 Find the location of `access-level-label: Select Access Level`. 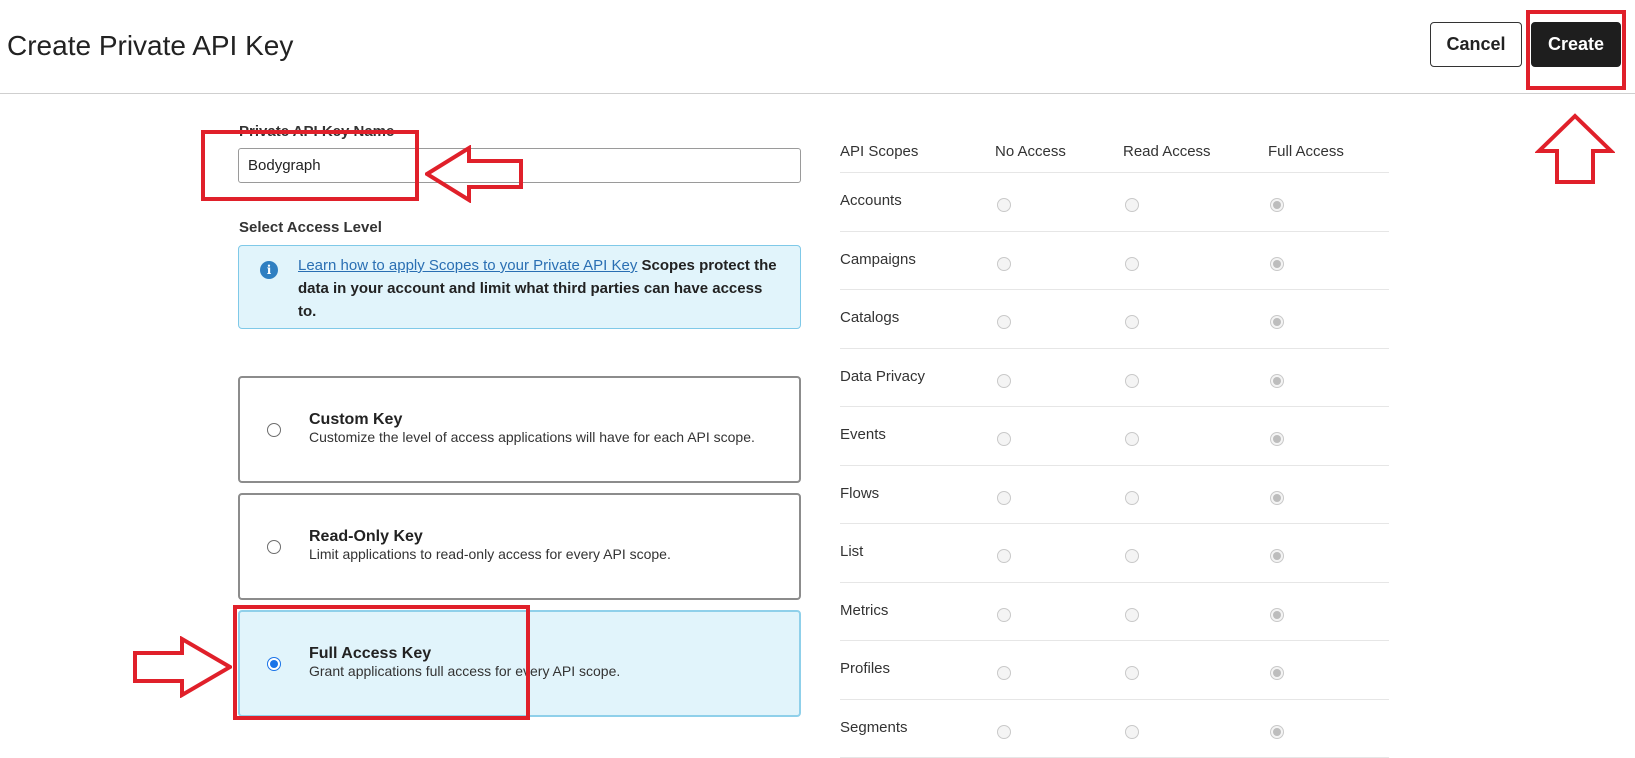

access-level-label: Select Access Level is located at coordinates (310, 227).